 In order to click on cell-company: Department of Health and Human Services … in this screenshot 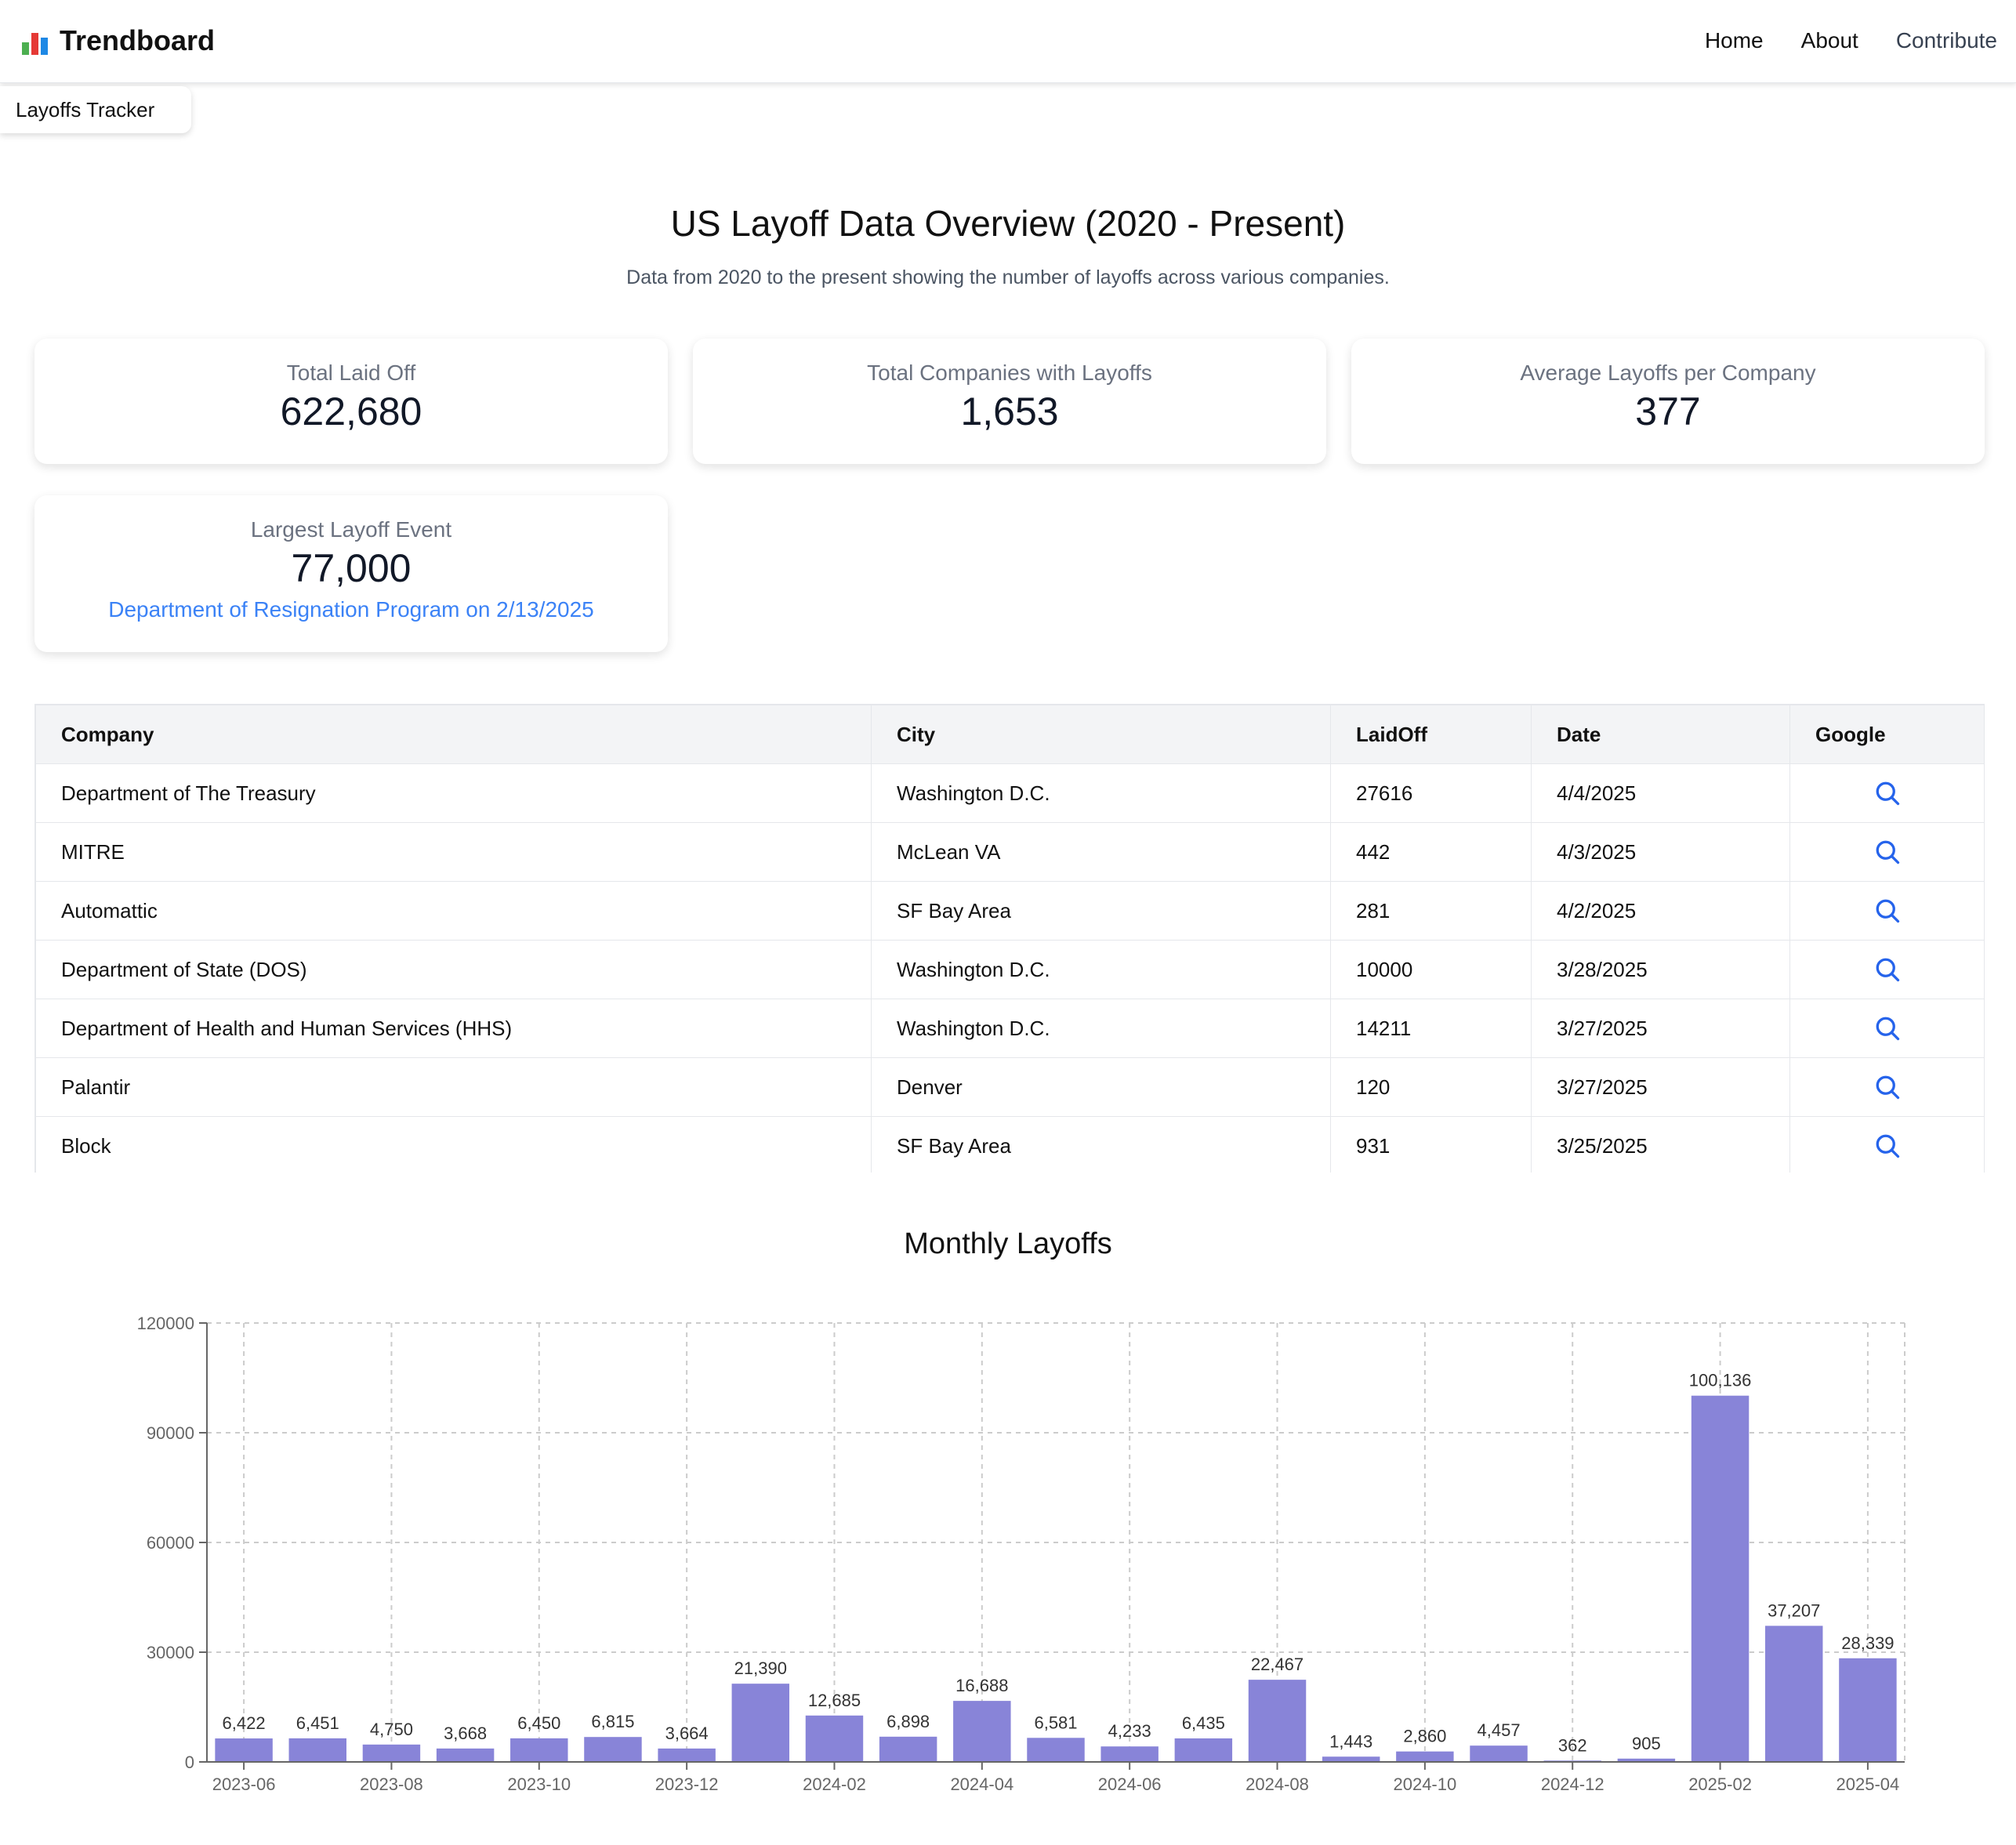, I will do `click(453, 1028)`.